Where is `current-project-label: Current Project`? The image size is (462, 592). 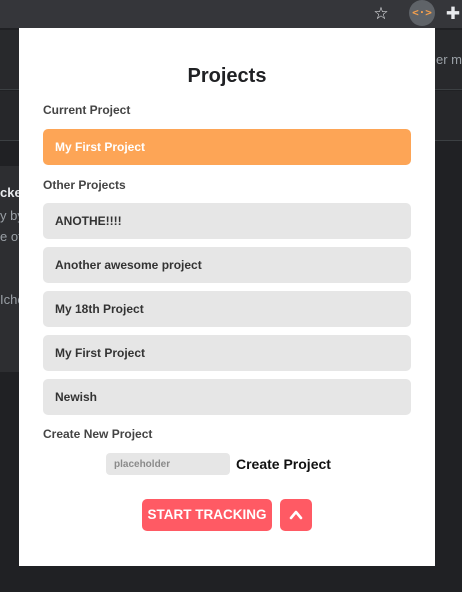 current-project-label: Current Project is located at coordinates (87, 110).